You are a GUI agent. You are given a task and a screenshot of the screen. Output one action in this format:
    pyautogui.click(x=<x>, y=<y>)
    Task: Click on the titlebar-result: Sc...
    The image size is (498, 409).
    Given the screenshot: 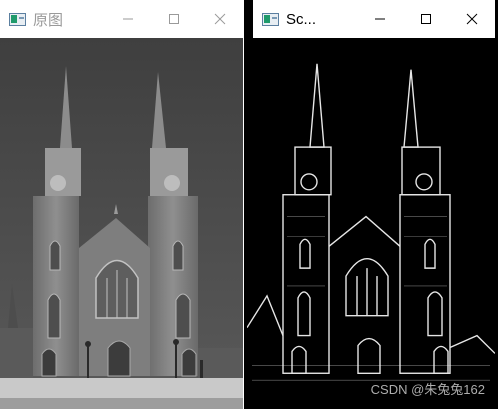 What is the action you would take?
    pyautogui.click(x=374, y=19)
    